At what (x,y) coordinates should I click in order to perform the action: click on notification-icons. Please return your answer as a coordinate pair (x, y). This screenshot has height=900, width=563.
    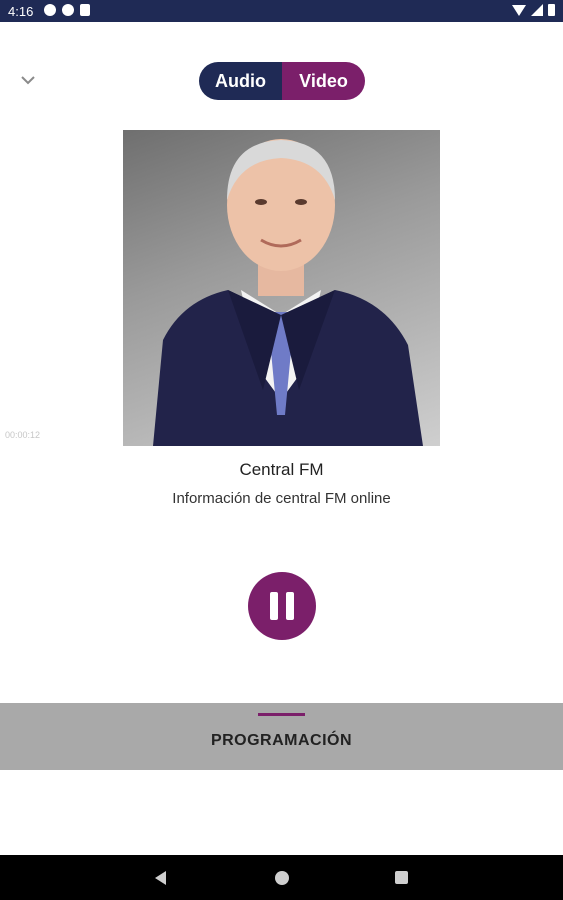
    Looking at the image, I should click on (67, 10).